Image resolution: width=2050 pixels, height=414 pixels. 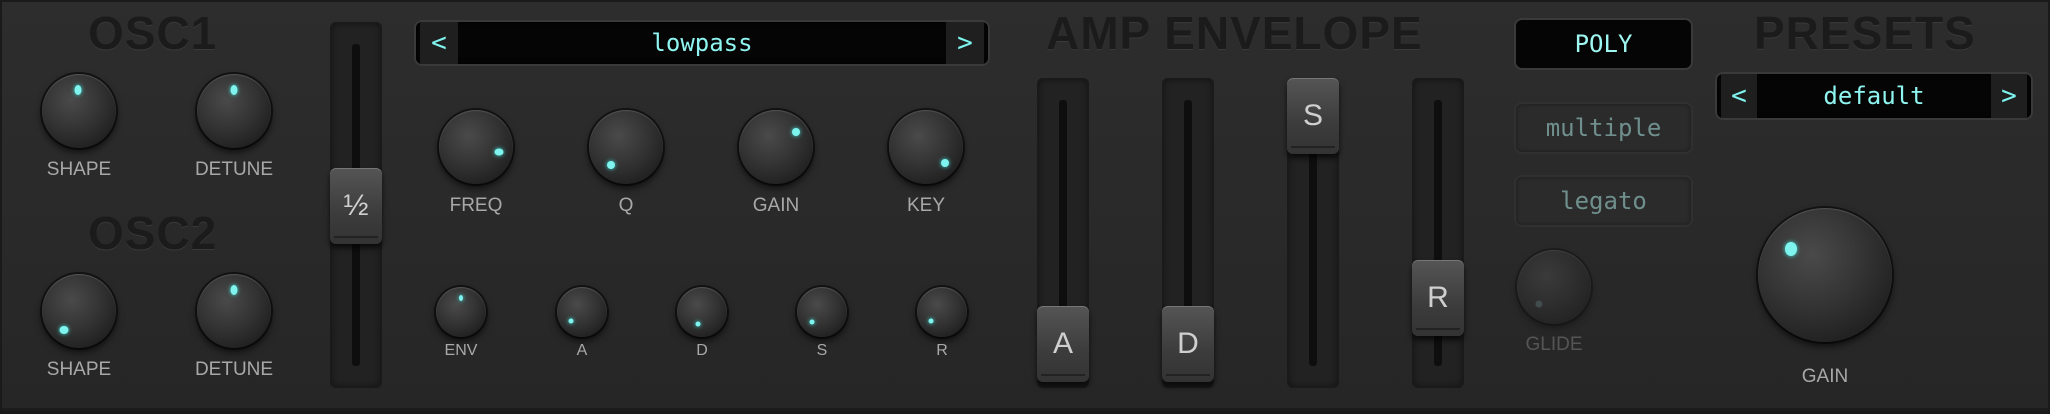 I want to click on amp-release-slider: R, so click(x=1438, y=233).